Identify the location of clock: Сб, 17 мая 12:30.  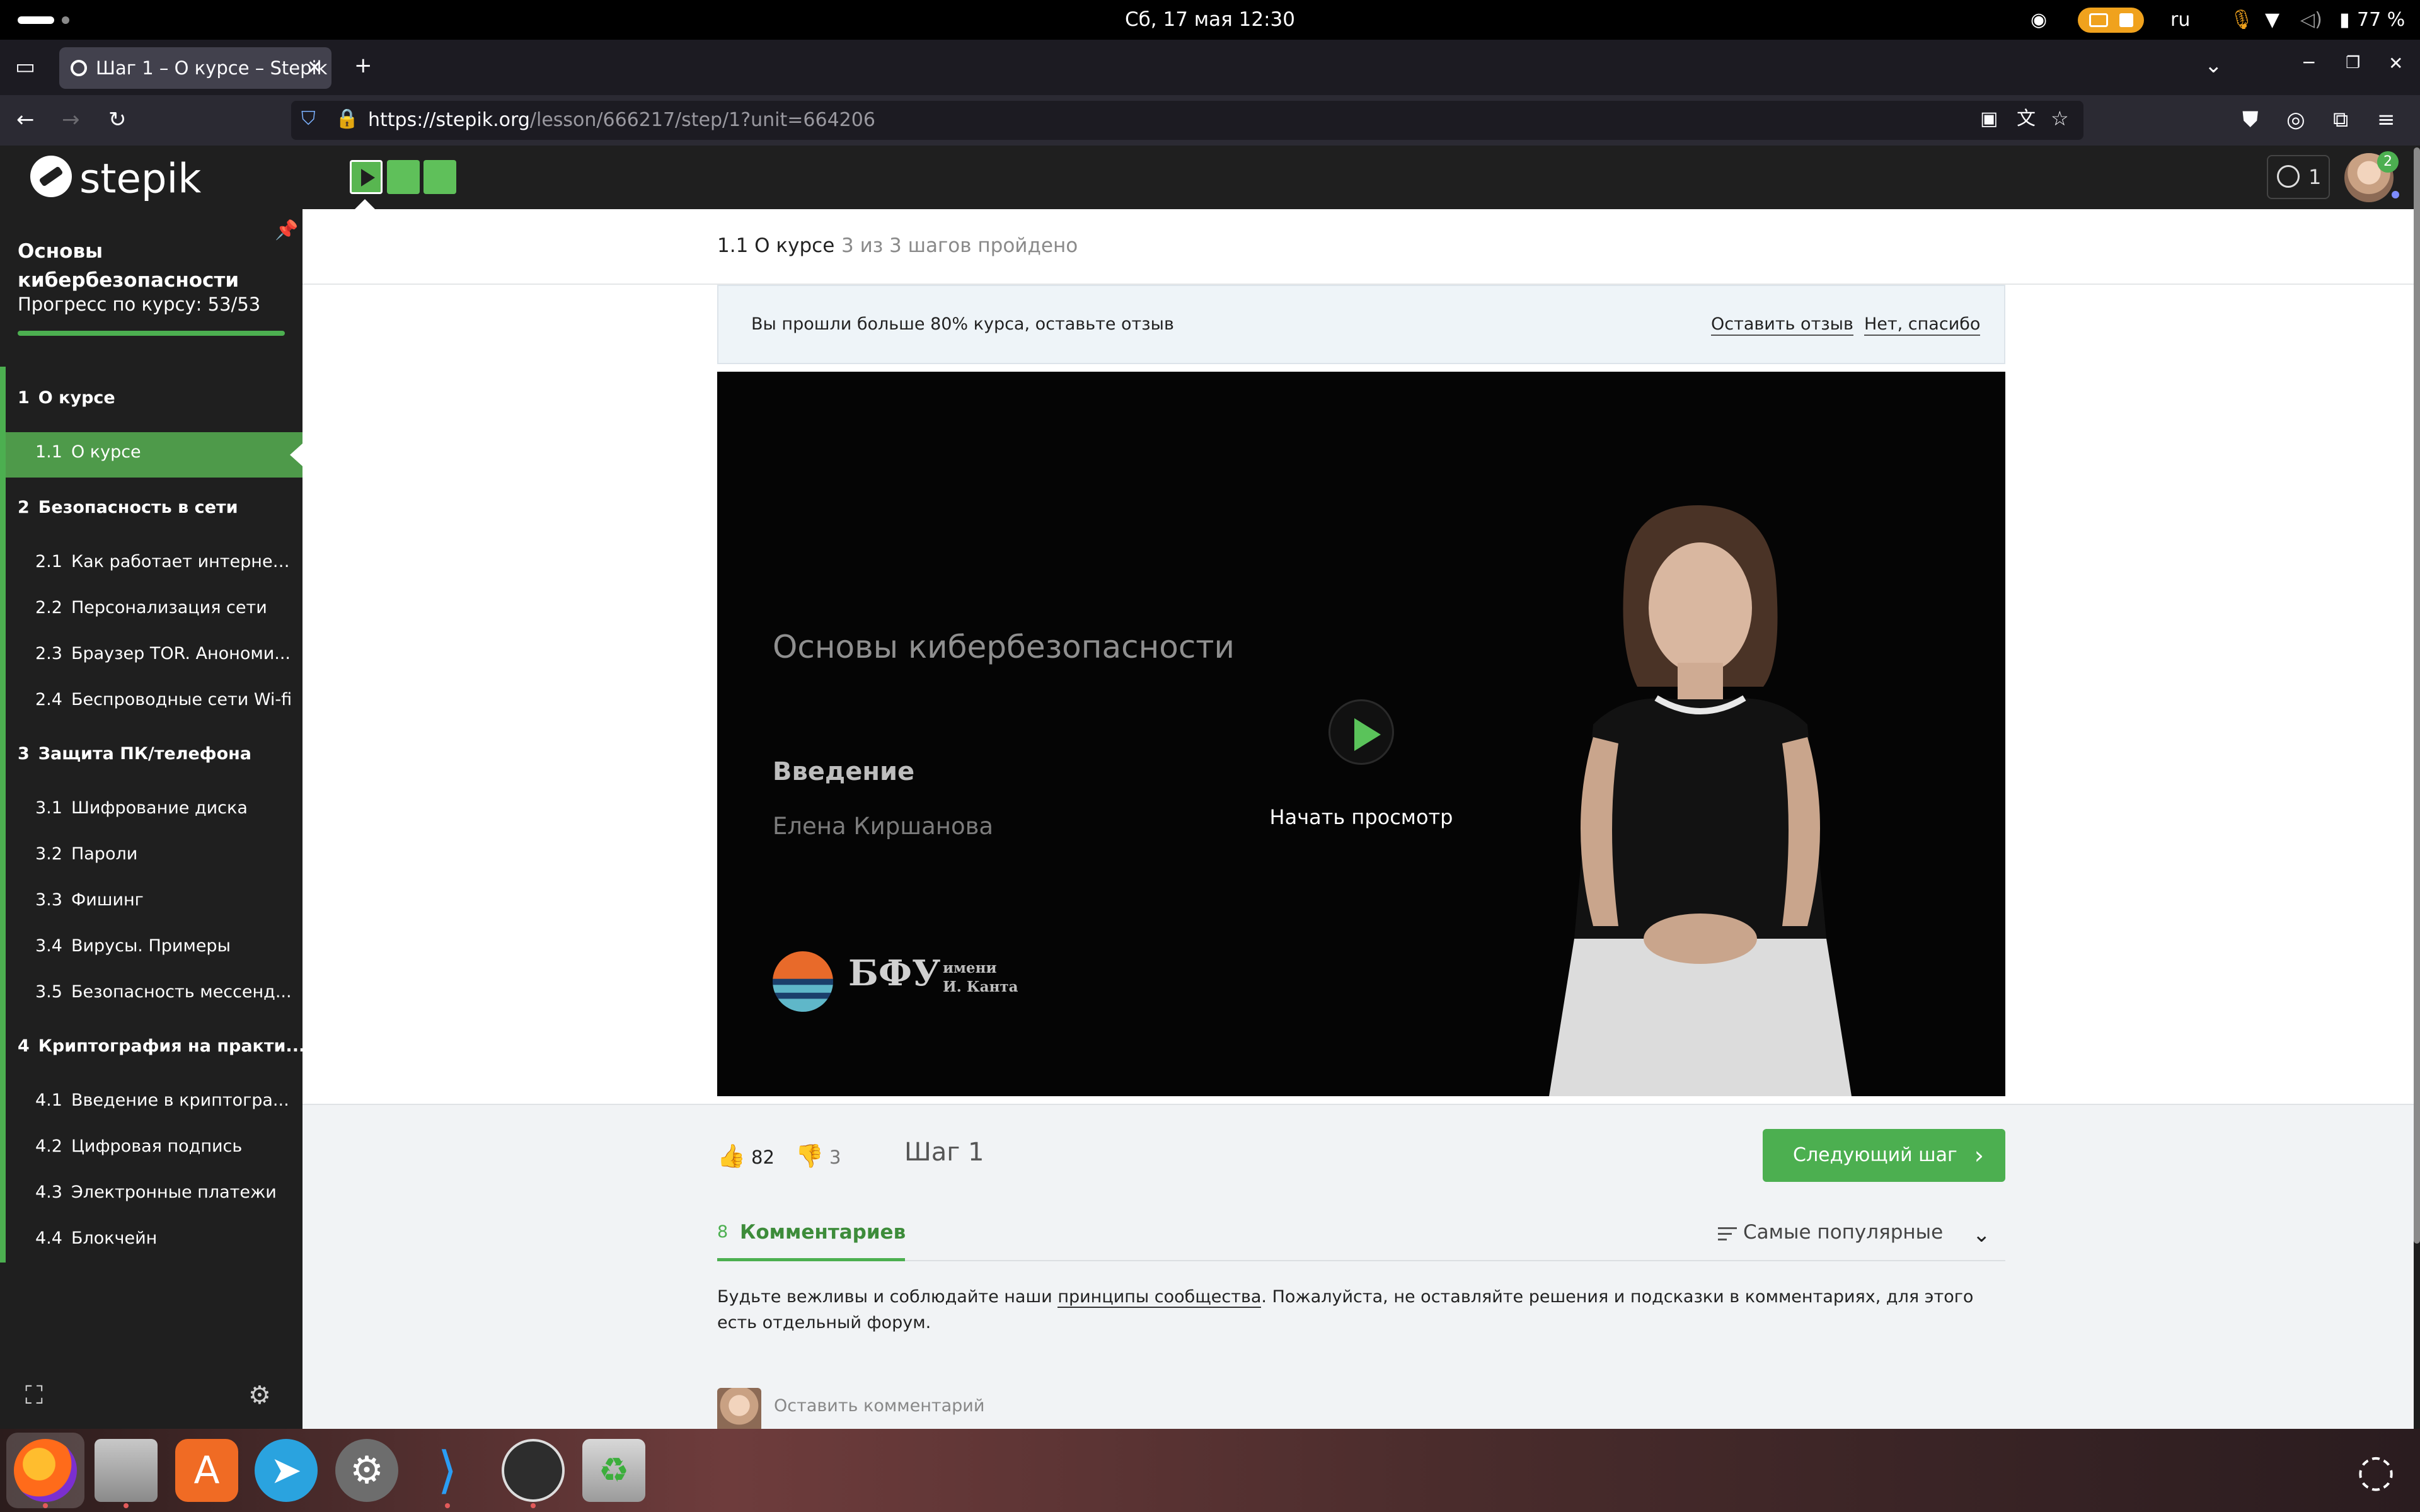
(1210, 20).